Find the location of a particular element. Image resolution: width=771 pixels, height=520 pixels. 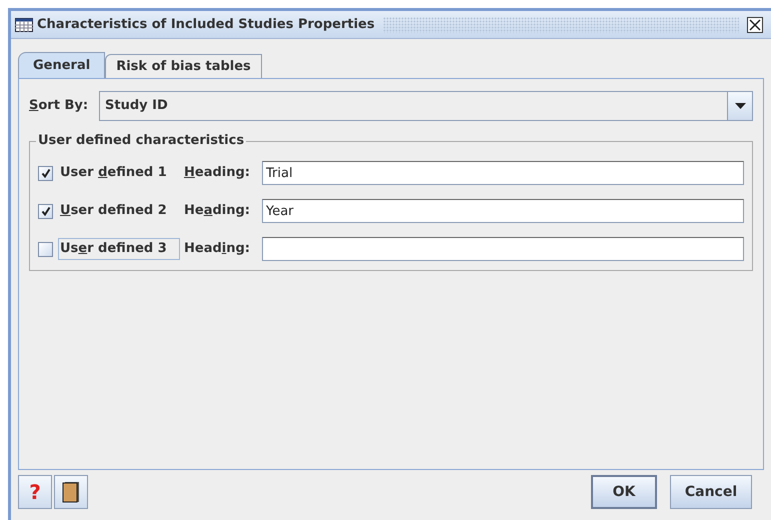

dialog-button: OK is located at coordinates (624, 492).